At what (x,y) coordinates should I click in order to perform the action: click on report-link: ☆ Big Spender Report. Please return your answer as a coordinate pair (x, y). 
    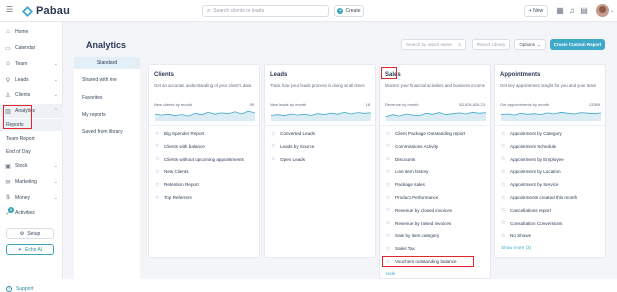
    Looking at the image, I should click on (179, 133).